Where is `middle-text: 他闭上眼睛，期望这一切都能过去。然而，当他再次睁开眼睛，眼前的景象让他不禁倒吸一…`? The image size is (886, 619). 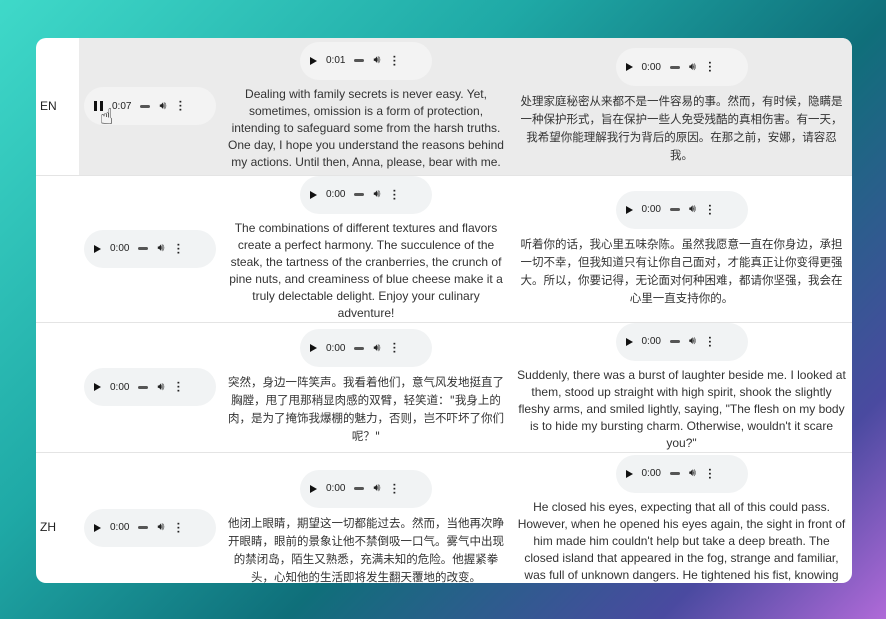
middle-text: 他闭上眼睛，期望这一切都能过去。然而，当他再次睁开眼睛，眼前的景象让他不禁倒吸一… is located at coordinates (366, 549).